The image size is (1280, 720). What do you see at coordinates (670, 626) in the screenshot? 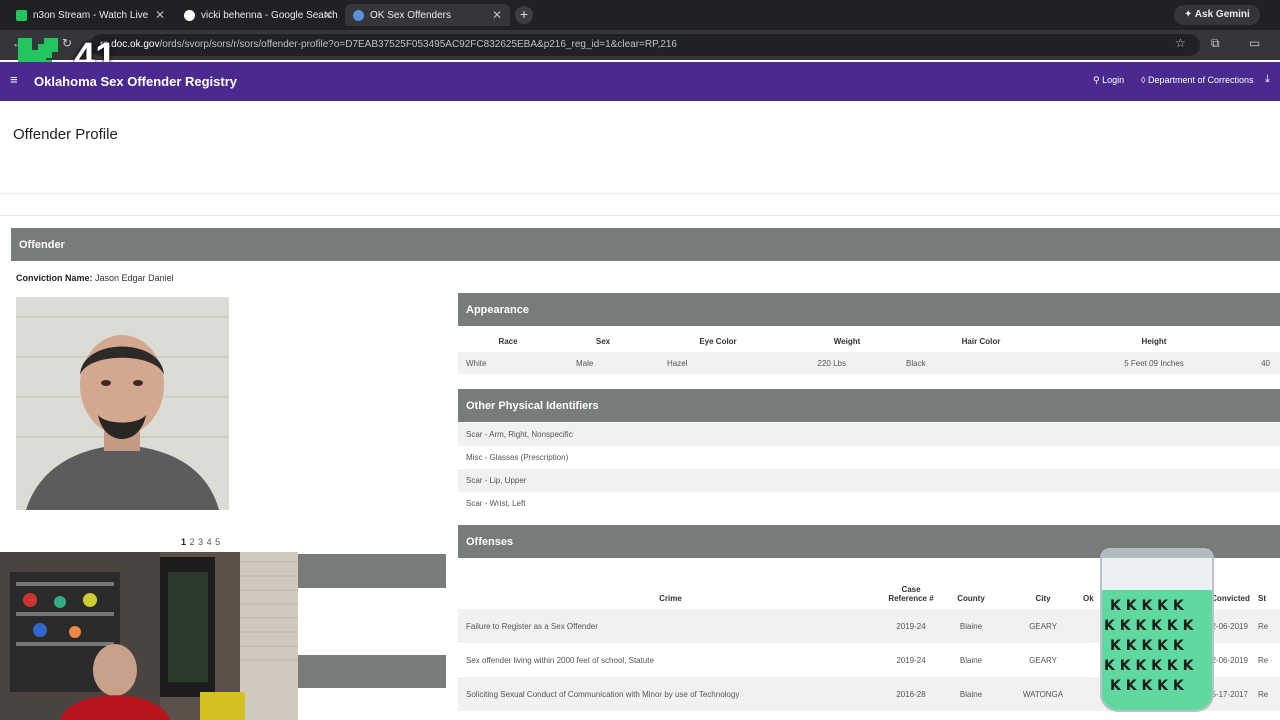
I see `table-cell: Failure to Register as a Sex Offender` at bounding box center [670, 626].